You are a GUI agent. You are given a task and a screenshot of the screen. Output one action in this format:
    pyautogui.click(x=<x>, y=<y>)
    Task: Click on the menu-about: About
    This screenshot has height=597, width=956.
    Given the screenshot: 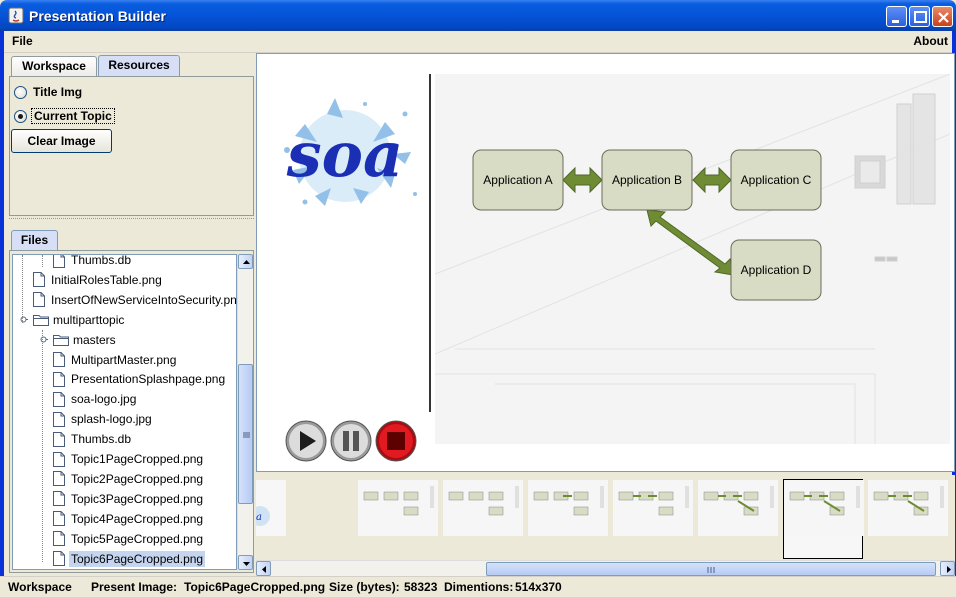 What is the action you would take?
    pyautogui.click(x=930, y=41)
    